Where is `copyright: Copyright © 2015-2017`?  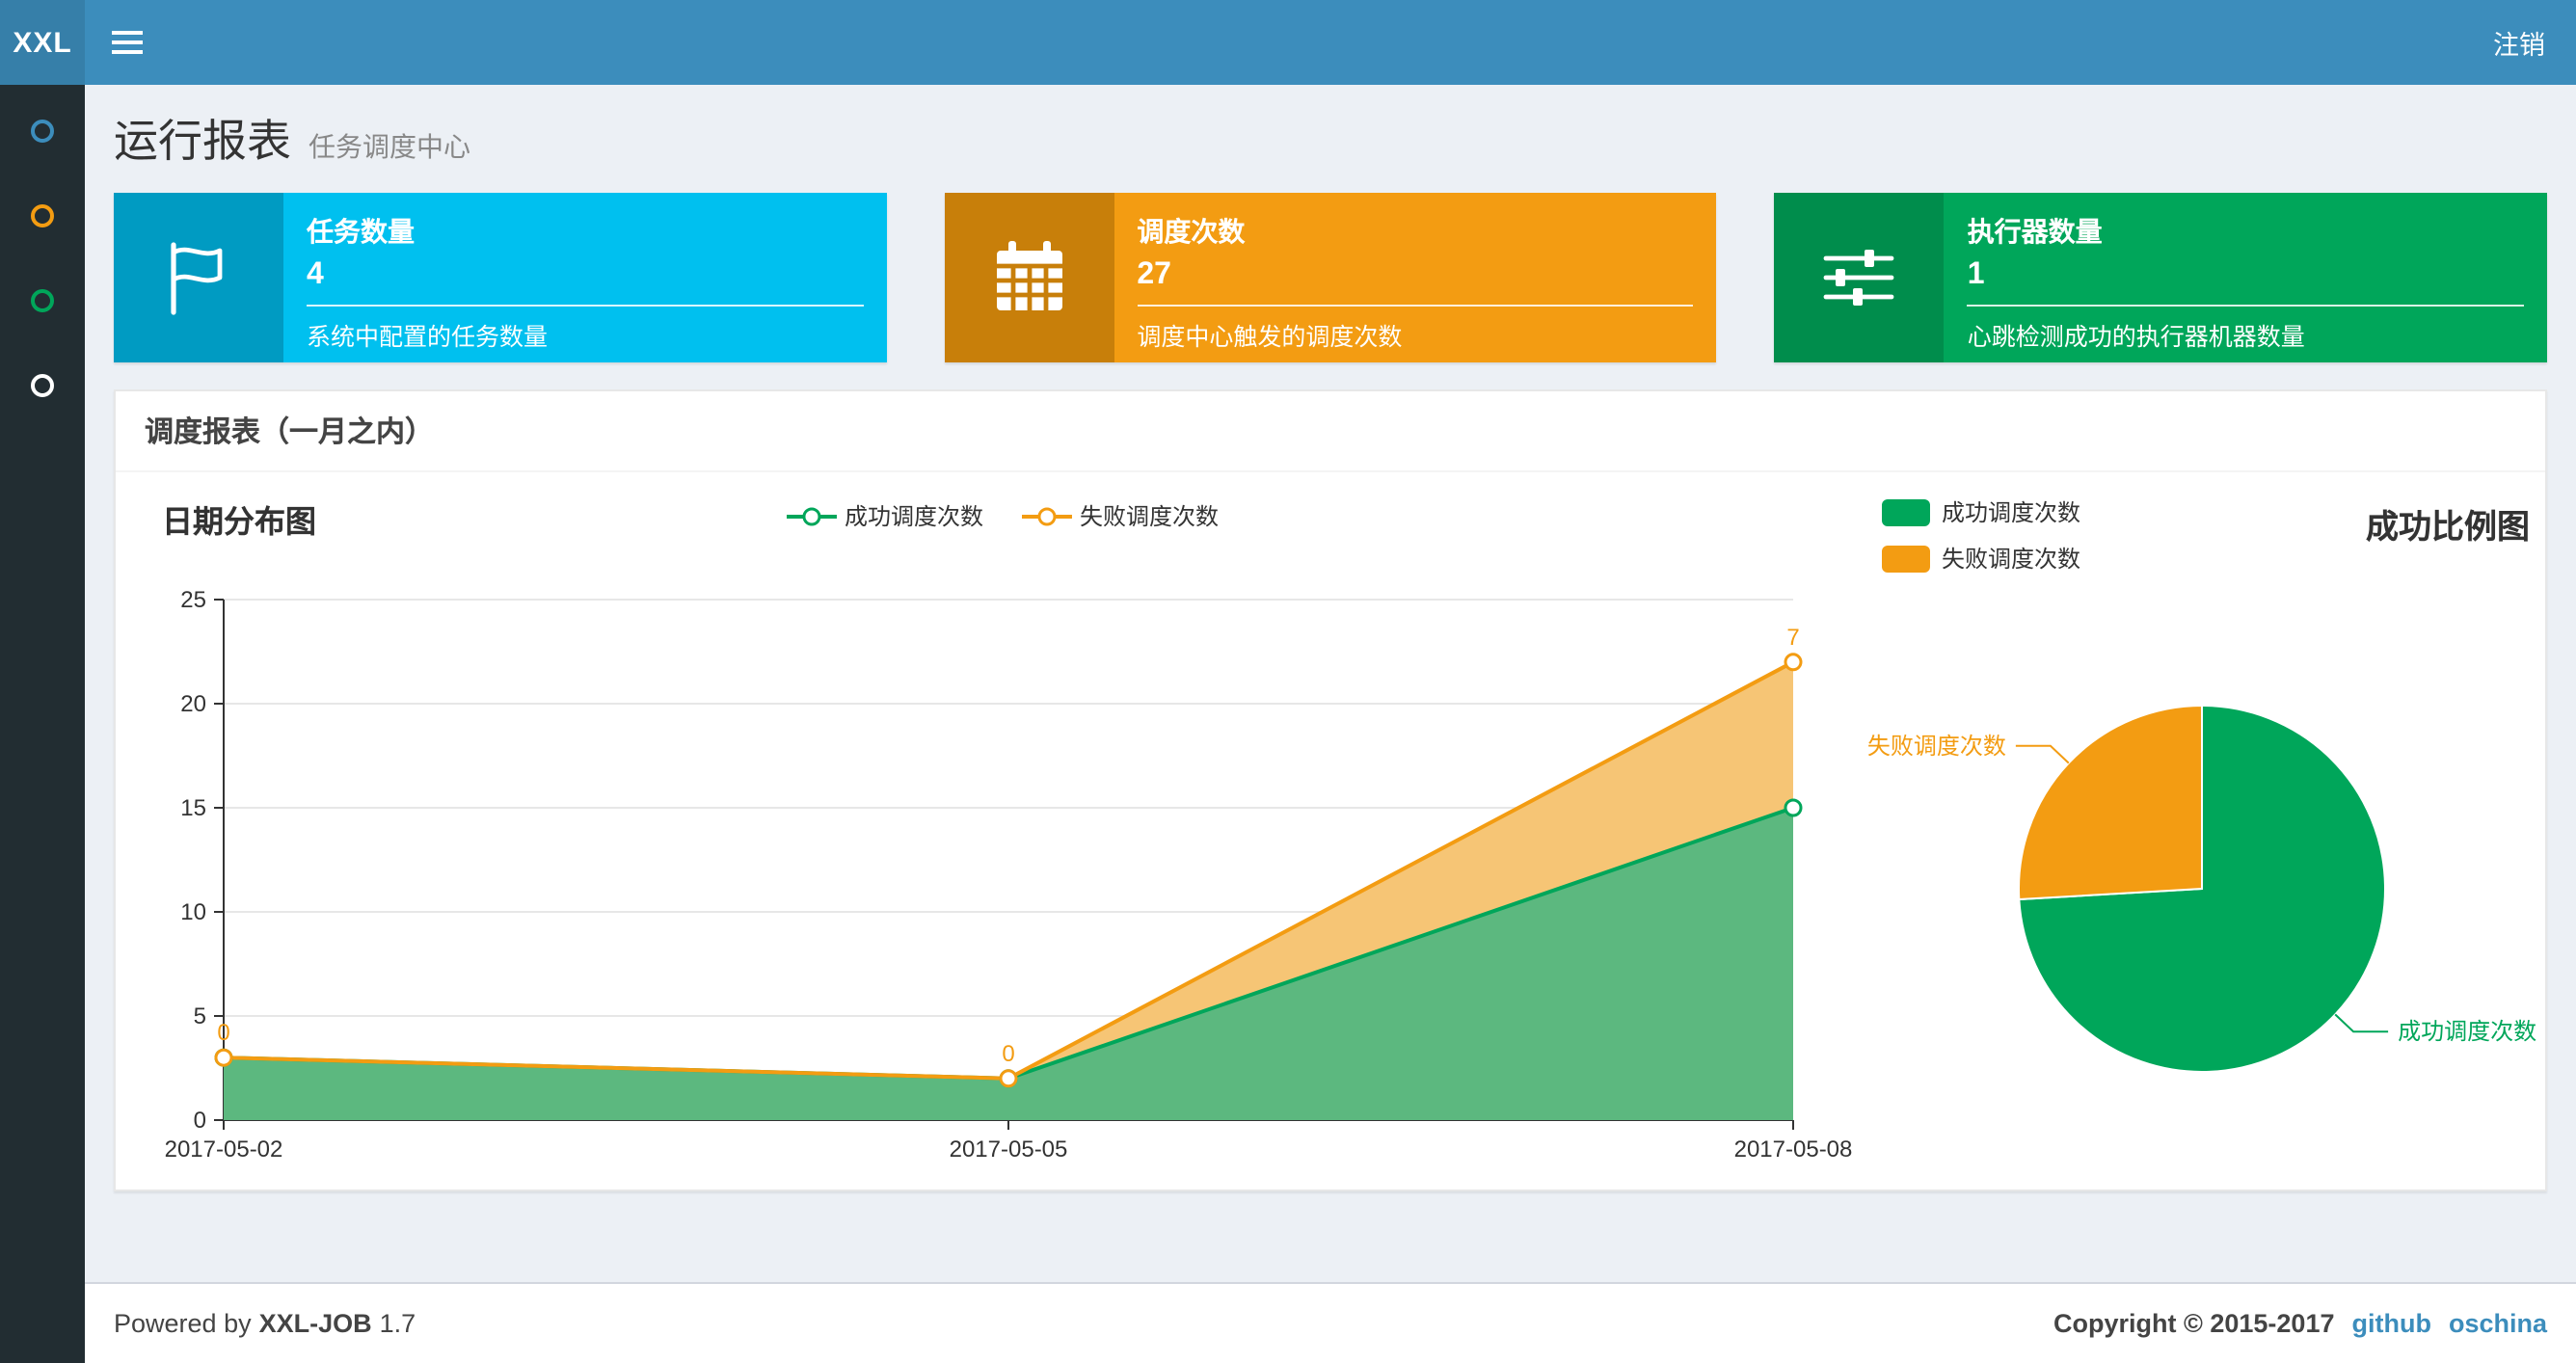
copyright: Copyright © 2015-2017 is located at coordinates (2194, 1323).